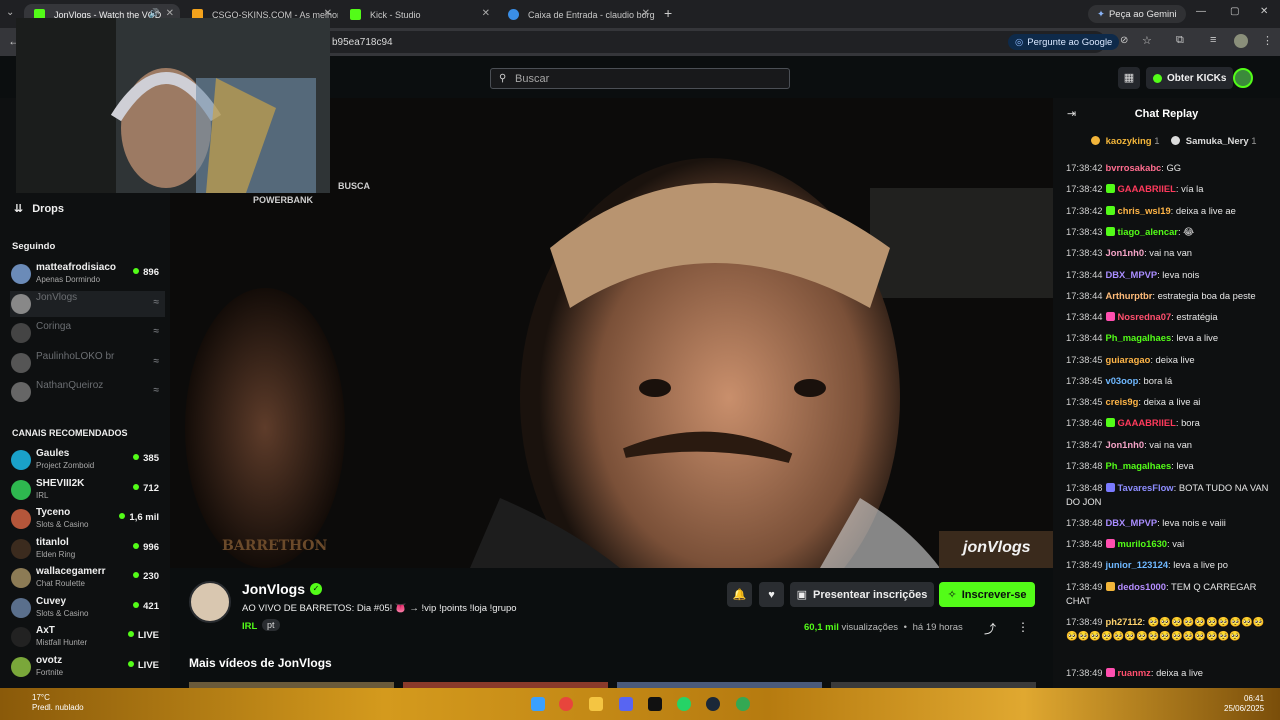 This screenshot has width=1280, height=720. Describe the element at coordinates (87, 578) in the screenshot. I see `sidebar-channel-item: wallacegamerr Chat Roulette 230` at that location.